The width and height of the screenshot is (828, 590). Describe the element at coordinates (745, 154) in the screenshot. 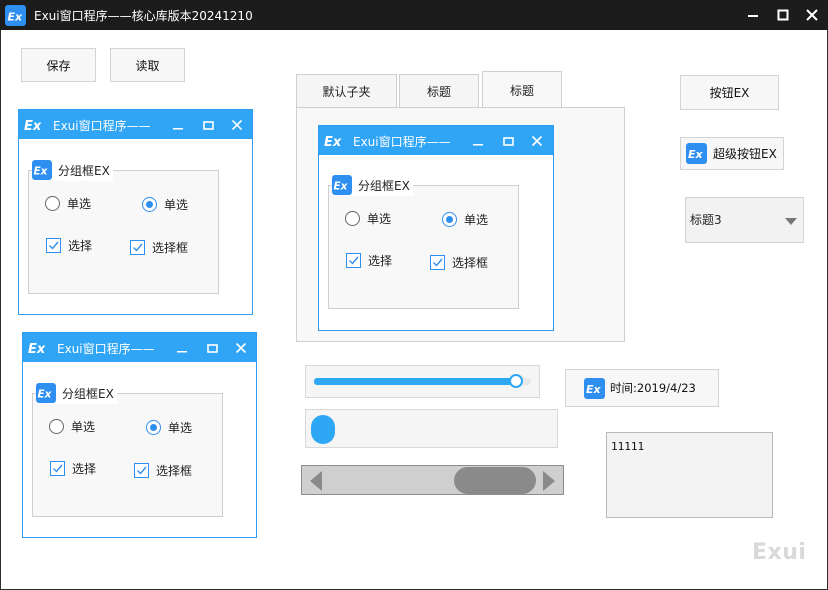

I see `super-button-label: 超级按钮EX` at that location.